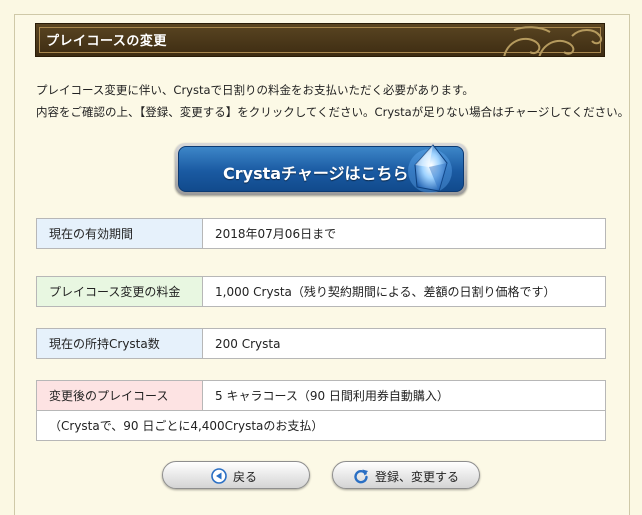 The width and height of the screenshot is (642, 515). What do you see at coordinates (320, 40) in the screenshot?
I see `title-bar: プレイコースの変更` at bounding box center [320, 40].